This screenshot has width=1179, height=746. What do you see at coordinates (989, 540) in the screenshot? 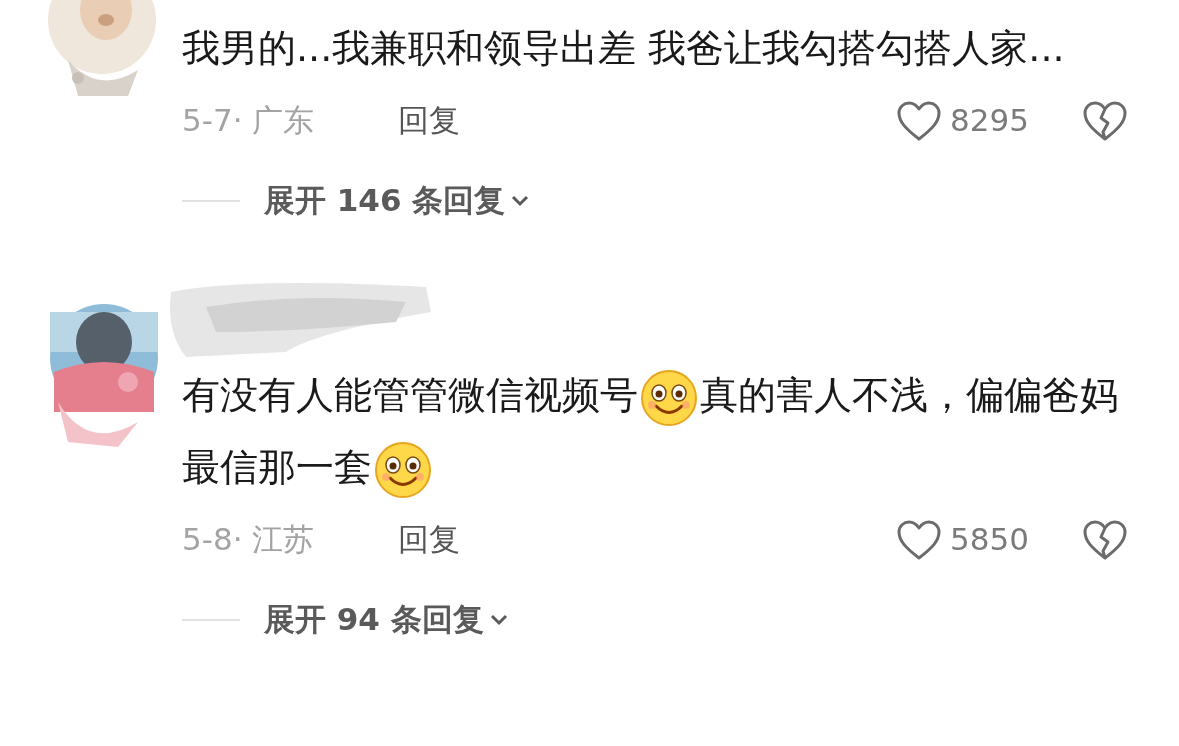
I see `like-count: 5850` at bounding box center [989, 540].